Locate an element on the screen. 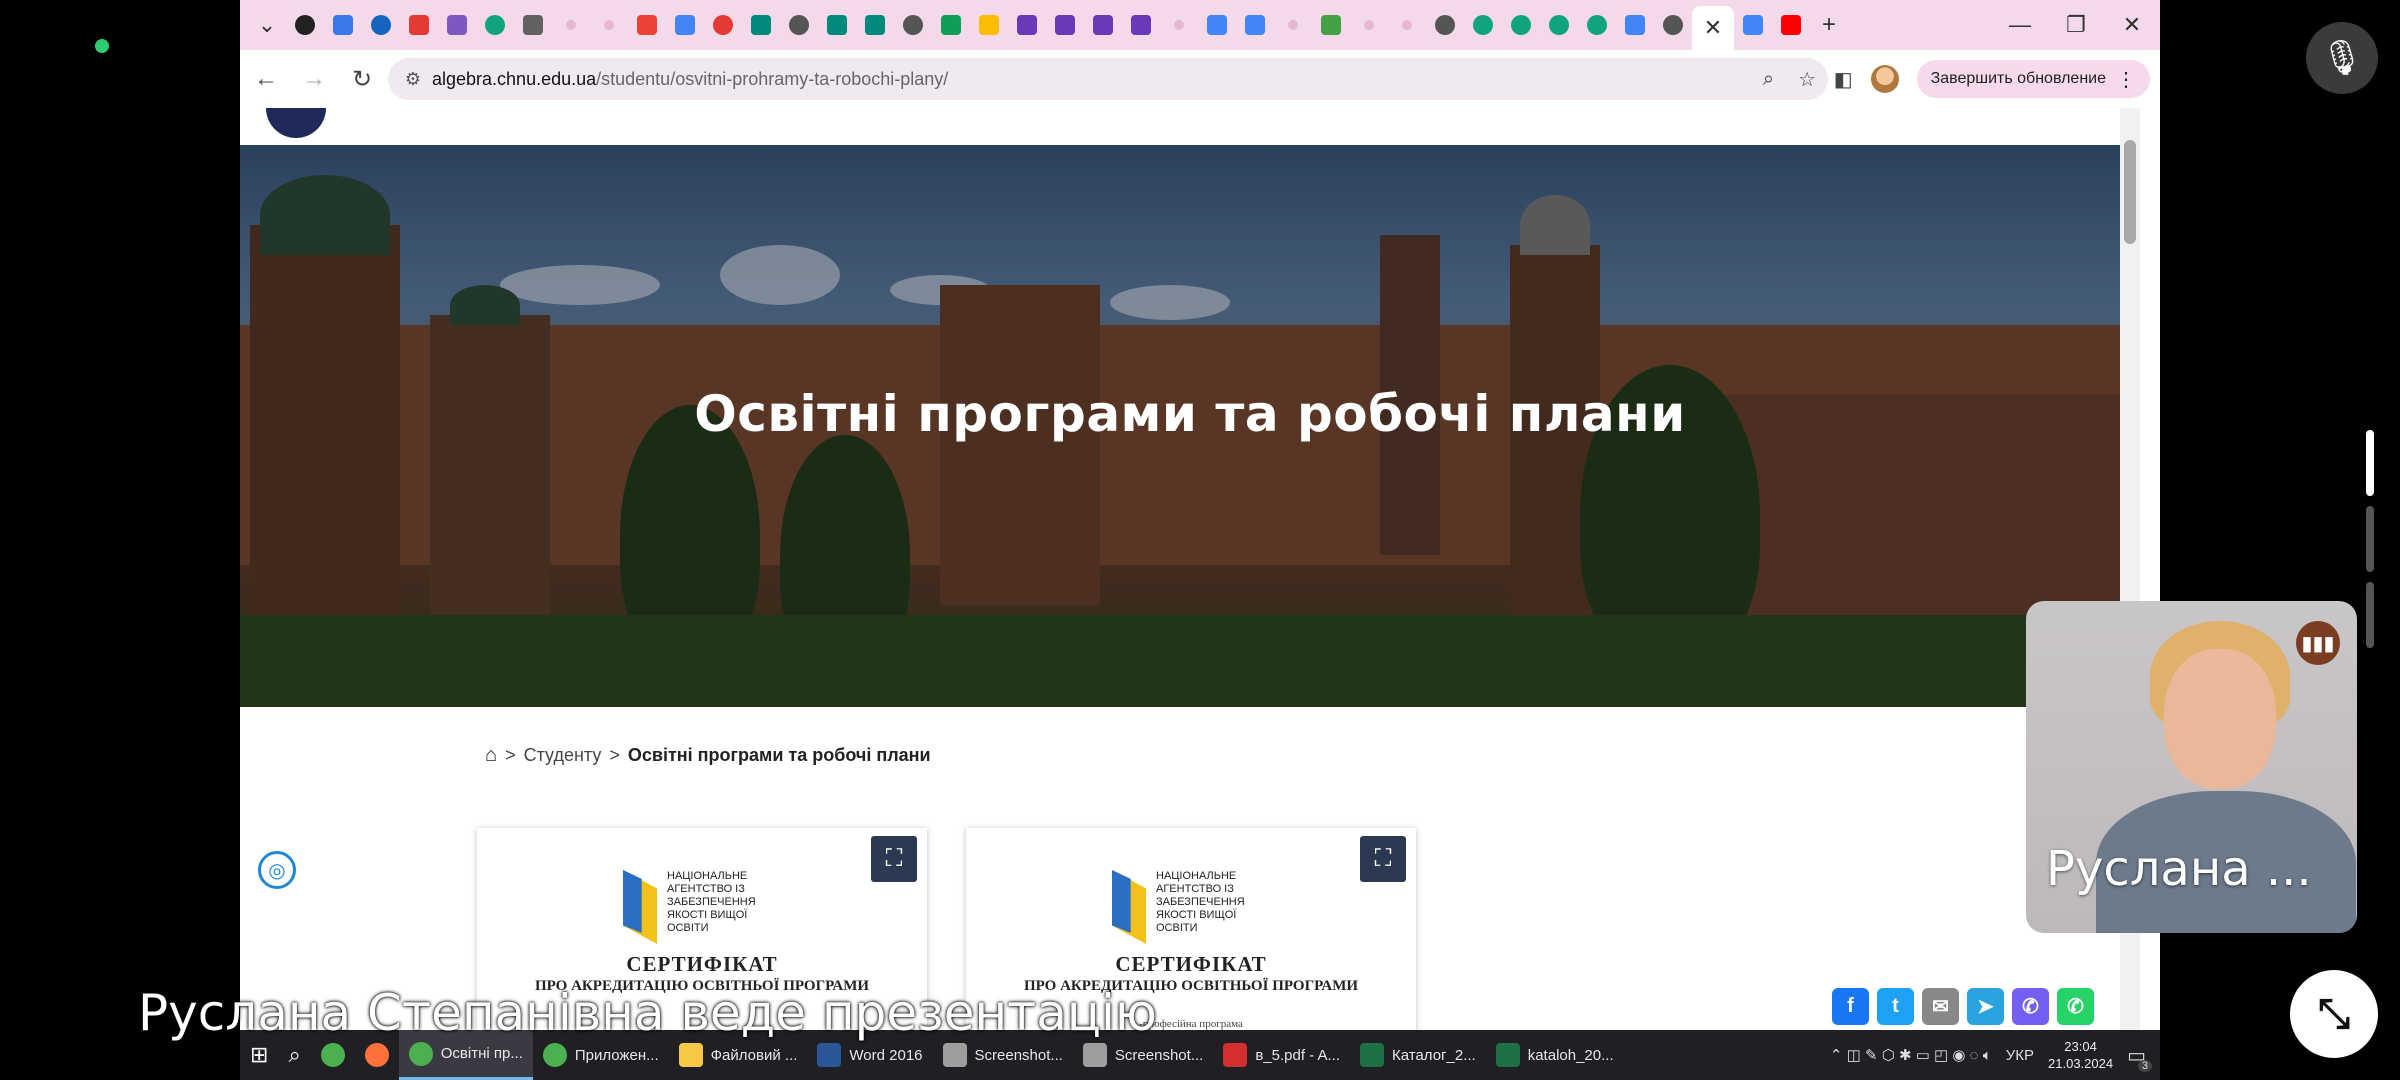 The height and width of the screenshot is (1080, 2400). home-icon: ⌂ is located at coordinates (491, 755).